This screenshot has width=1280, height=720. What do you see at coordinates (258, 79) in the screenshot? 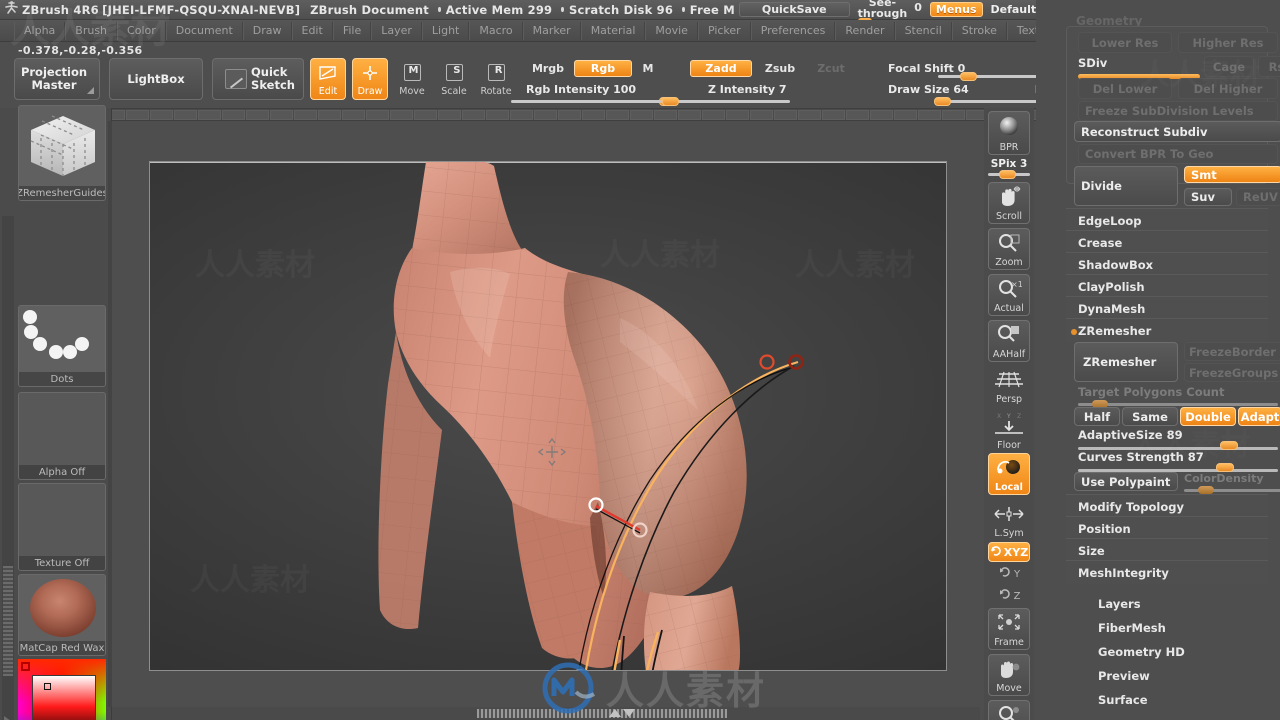
I see `quick-sketch-button: Quick Sketch` at bounding box center [258, 79].